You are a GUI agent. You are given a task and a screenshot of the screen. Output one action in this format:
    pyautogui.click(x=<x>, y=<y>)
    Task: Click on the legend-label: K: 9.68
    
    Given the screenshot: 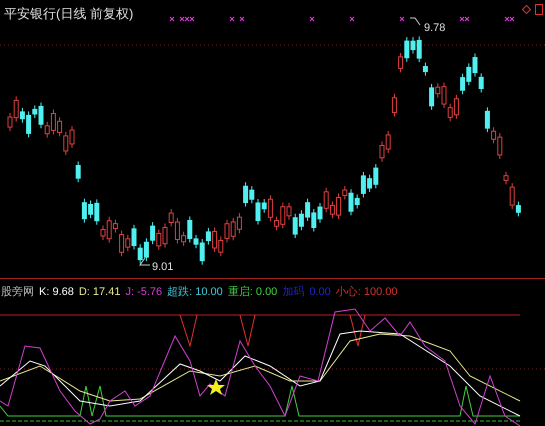 What is the action you would take?
    pyautogui.click(x=56, y=292)
    